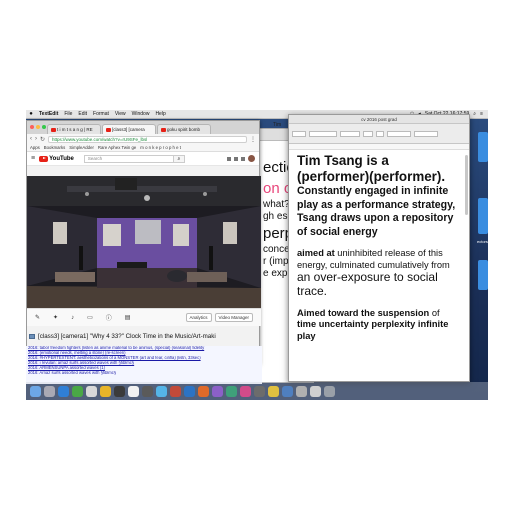 The width and height of the screenshot is (512, 512). What do you see at coordinates (77, 391) in the screenshot?
I see `chrome-icon` at bounding box center [77, 391].